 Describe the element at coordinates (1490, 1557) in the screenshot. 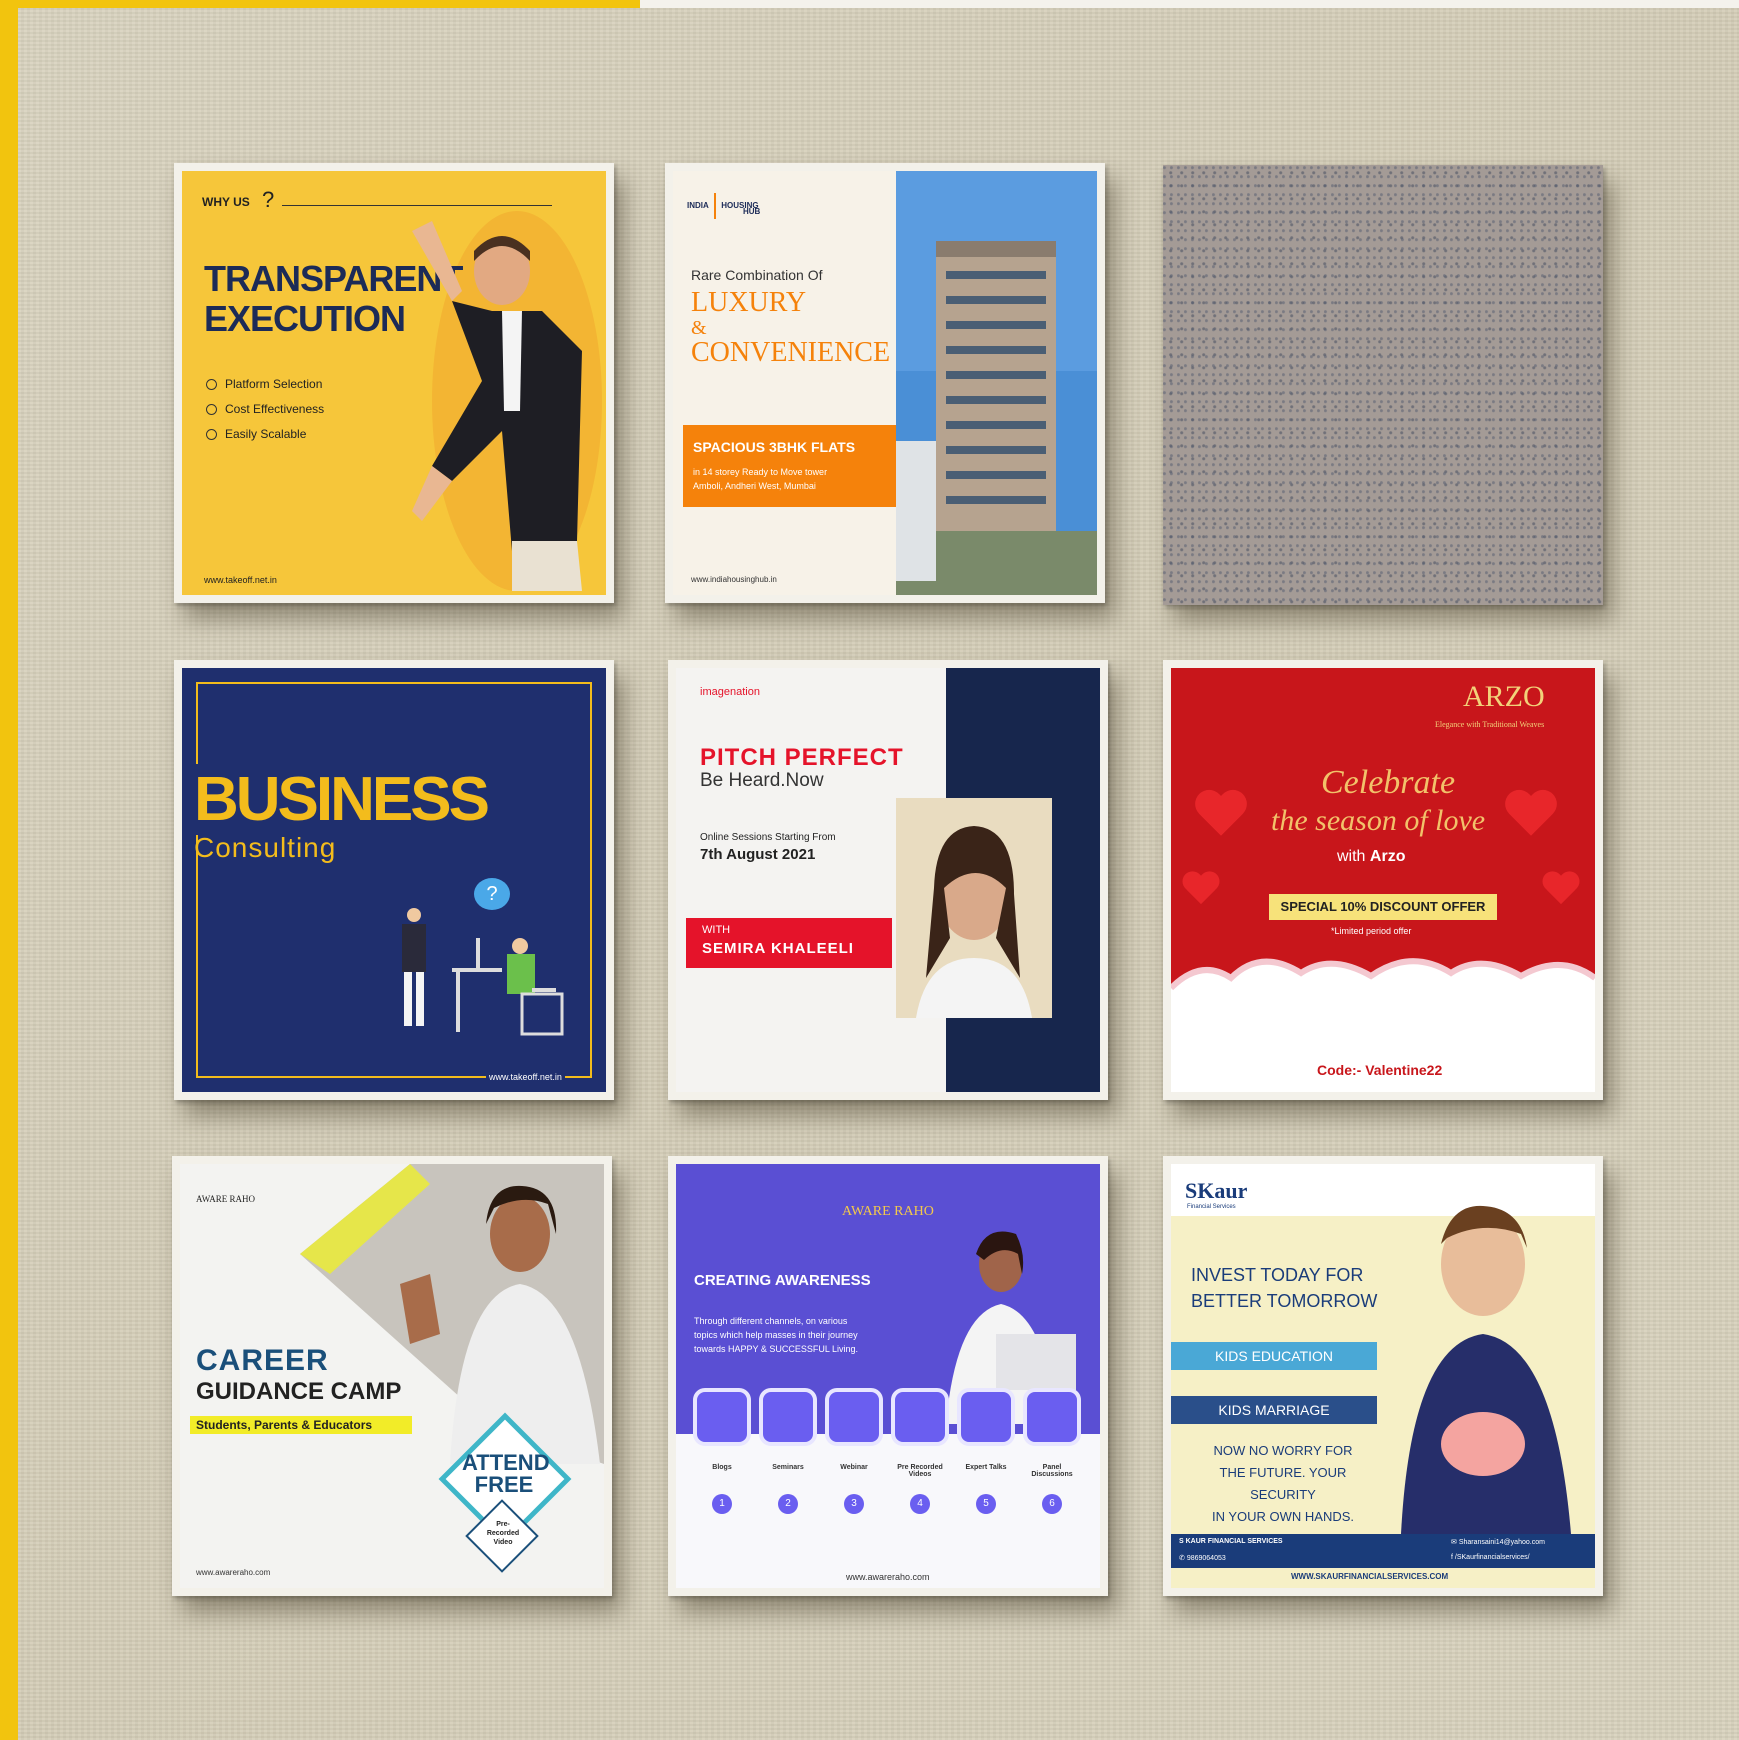

I see `facebook-line: f /SKaurfinancialservices/` at that location.